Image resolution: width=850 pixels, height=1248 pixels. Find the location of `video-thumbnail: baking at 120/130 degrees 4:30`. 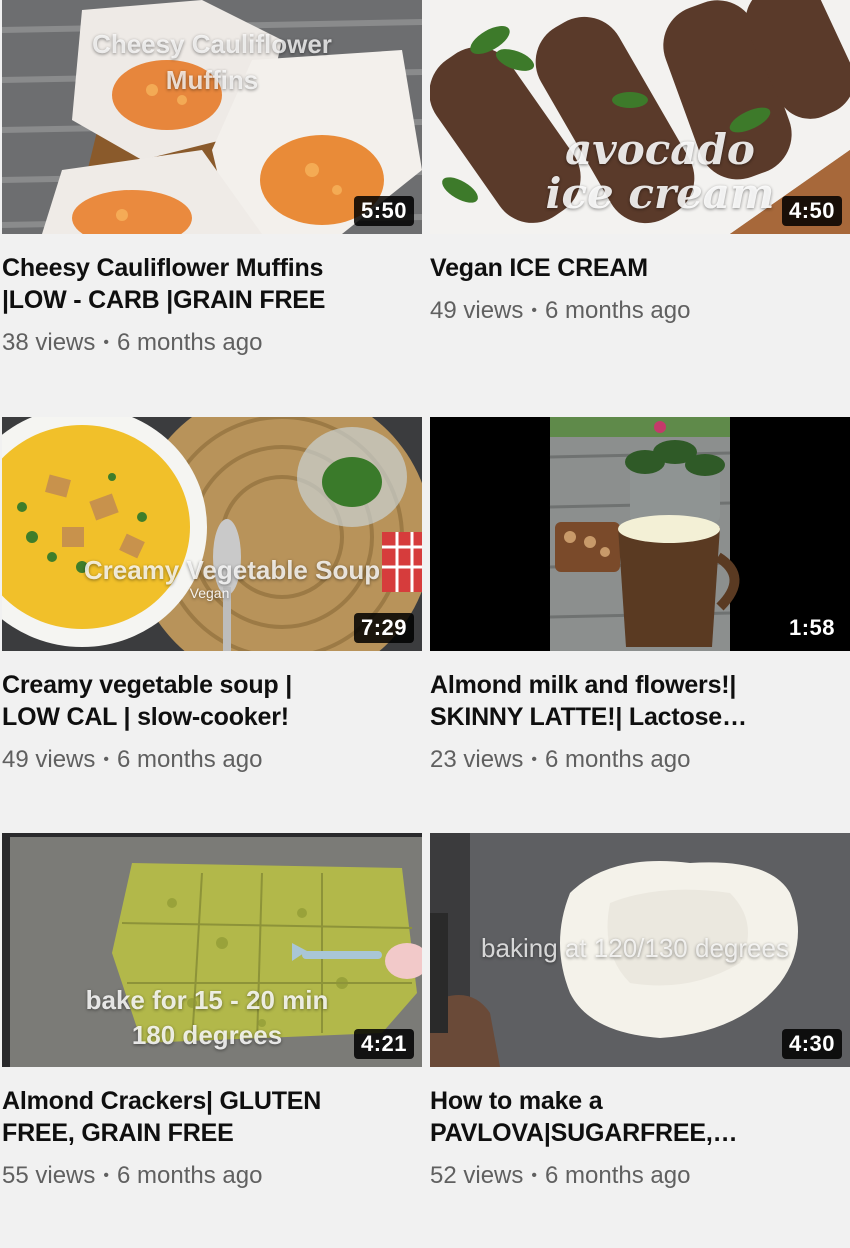

video-thumbnail: baking at 120/130 degrees 4:30 is located at coordinates (640, 950).